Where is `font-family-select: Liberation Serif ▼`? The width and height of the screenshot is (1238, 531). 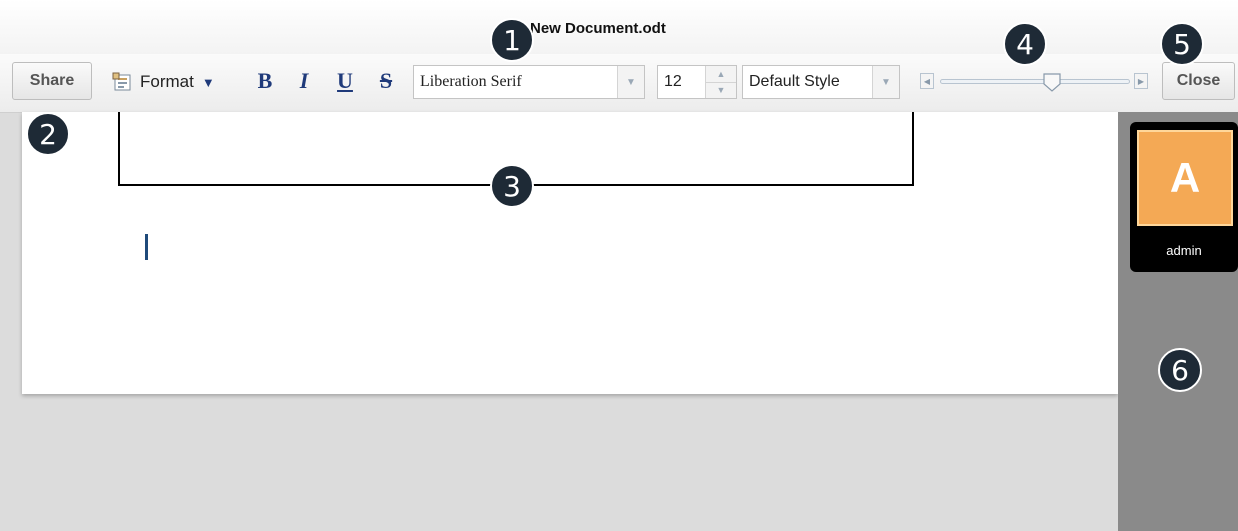 font-family-select: Liberation Serif ▼ is located at coordinates (529, 82).